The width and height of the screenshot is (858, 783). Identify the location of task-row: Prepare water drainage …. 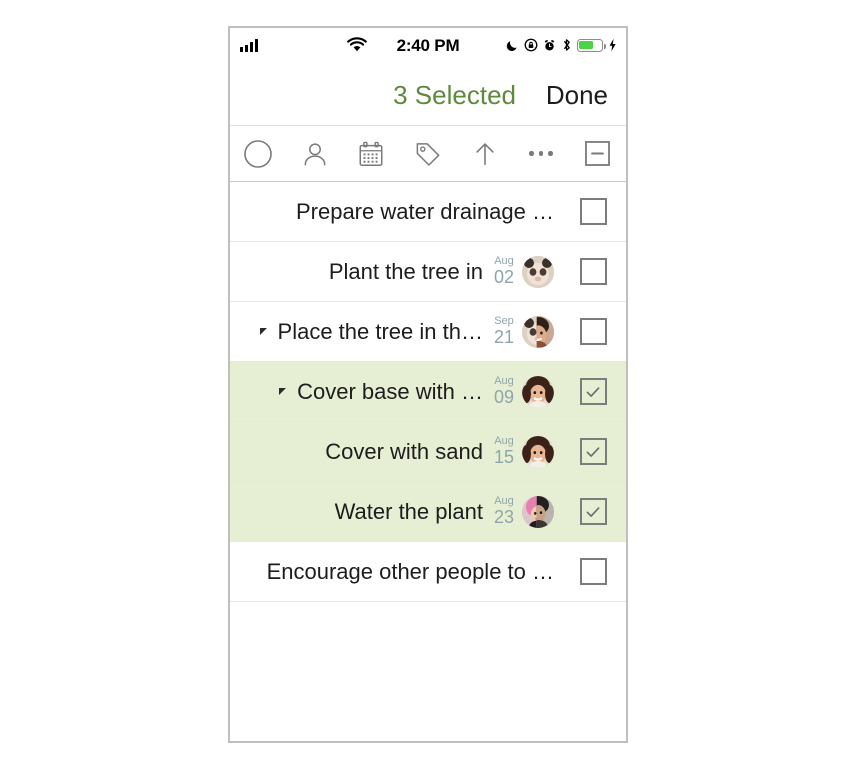
(428, 212).